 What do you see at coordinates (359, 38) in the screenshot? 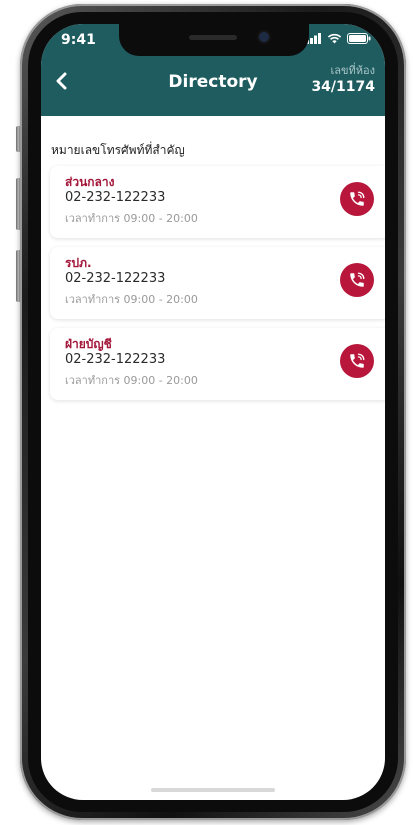
I see `battery-icon` at bounding box center [359, 38].